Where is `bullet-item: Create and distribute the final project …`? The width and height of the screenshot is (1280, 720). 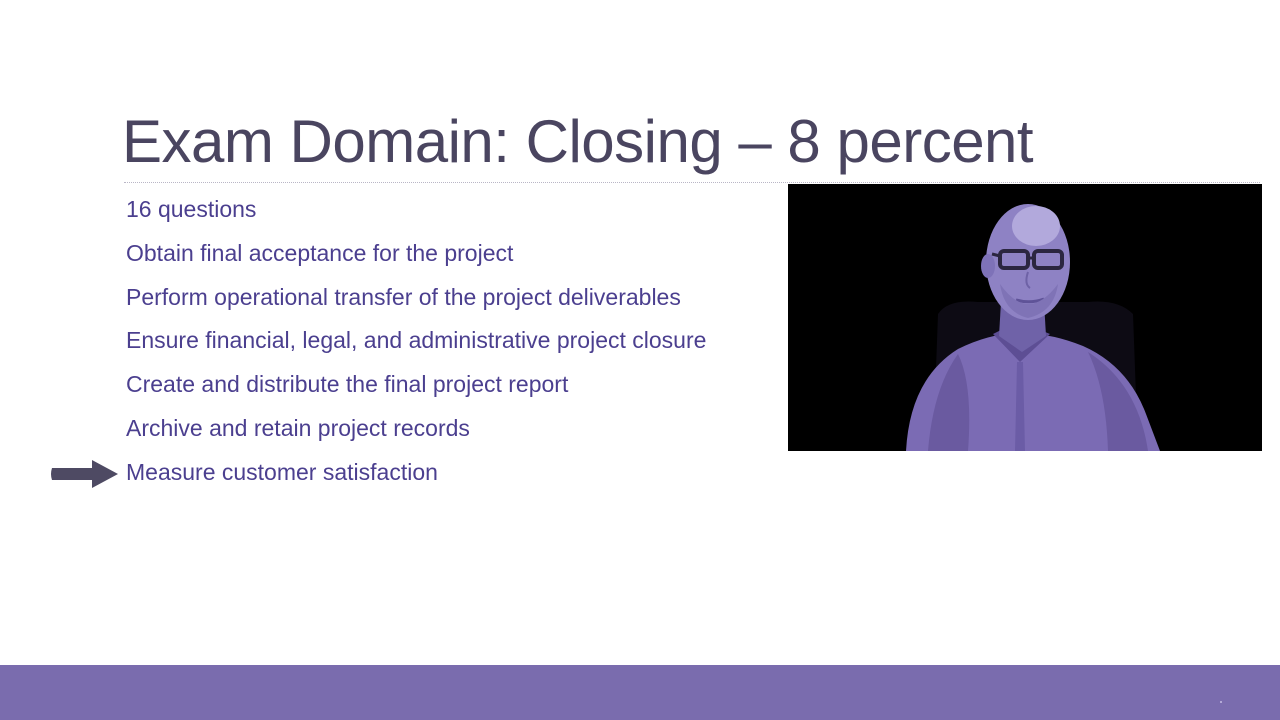 bullet-item: Create and distribute the final project … is located at coordinates (347, 384).